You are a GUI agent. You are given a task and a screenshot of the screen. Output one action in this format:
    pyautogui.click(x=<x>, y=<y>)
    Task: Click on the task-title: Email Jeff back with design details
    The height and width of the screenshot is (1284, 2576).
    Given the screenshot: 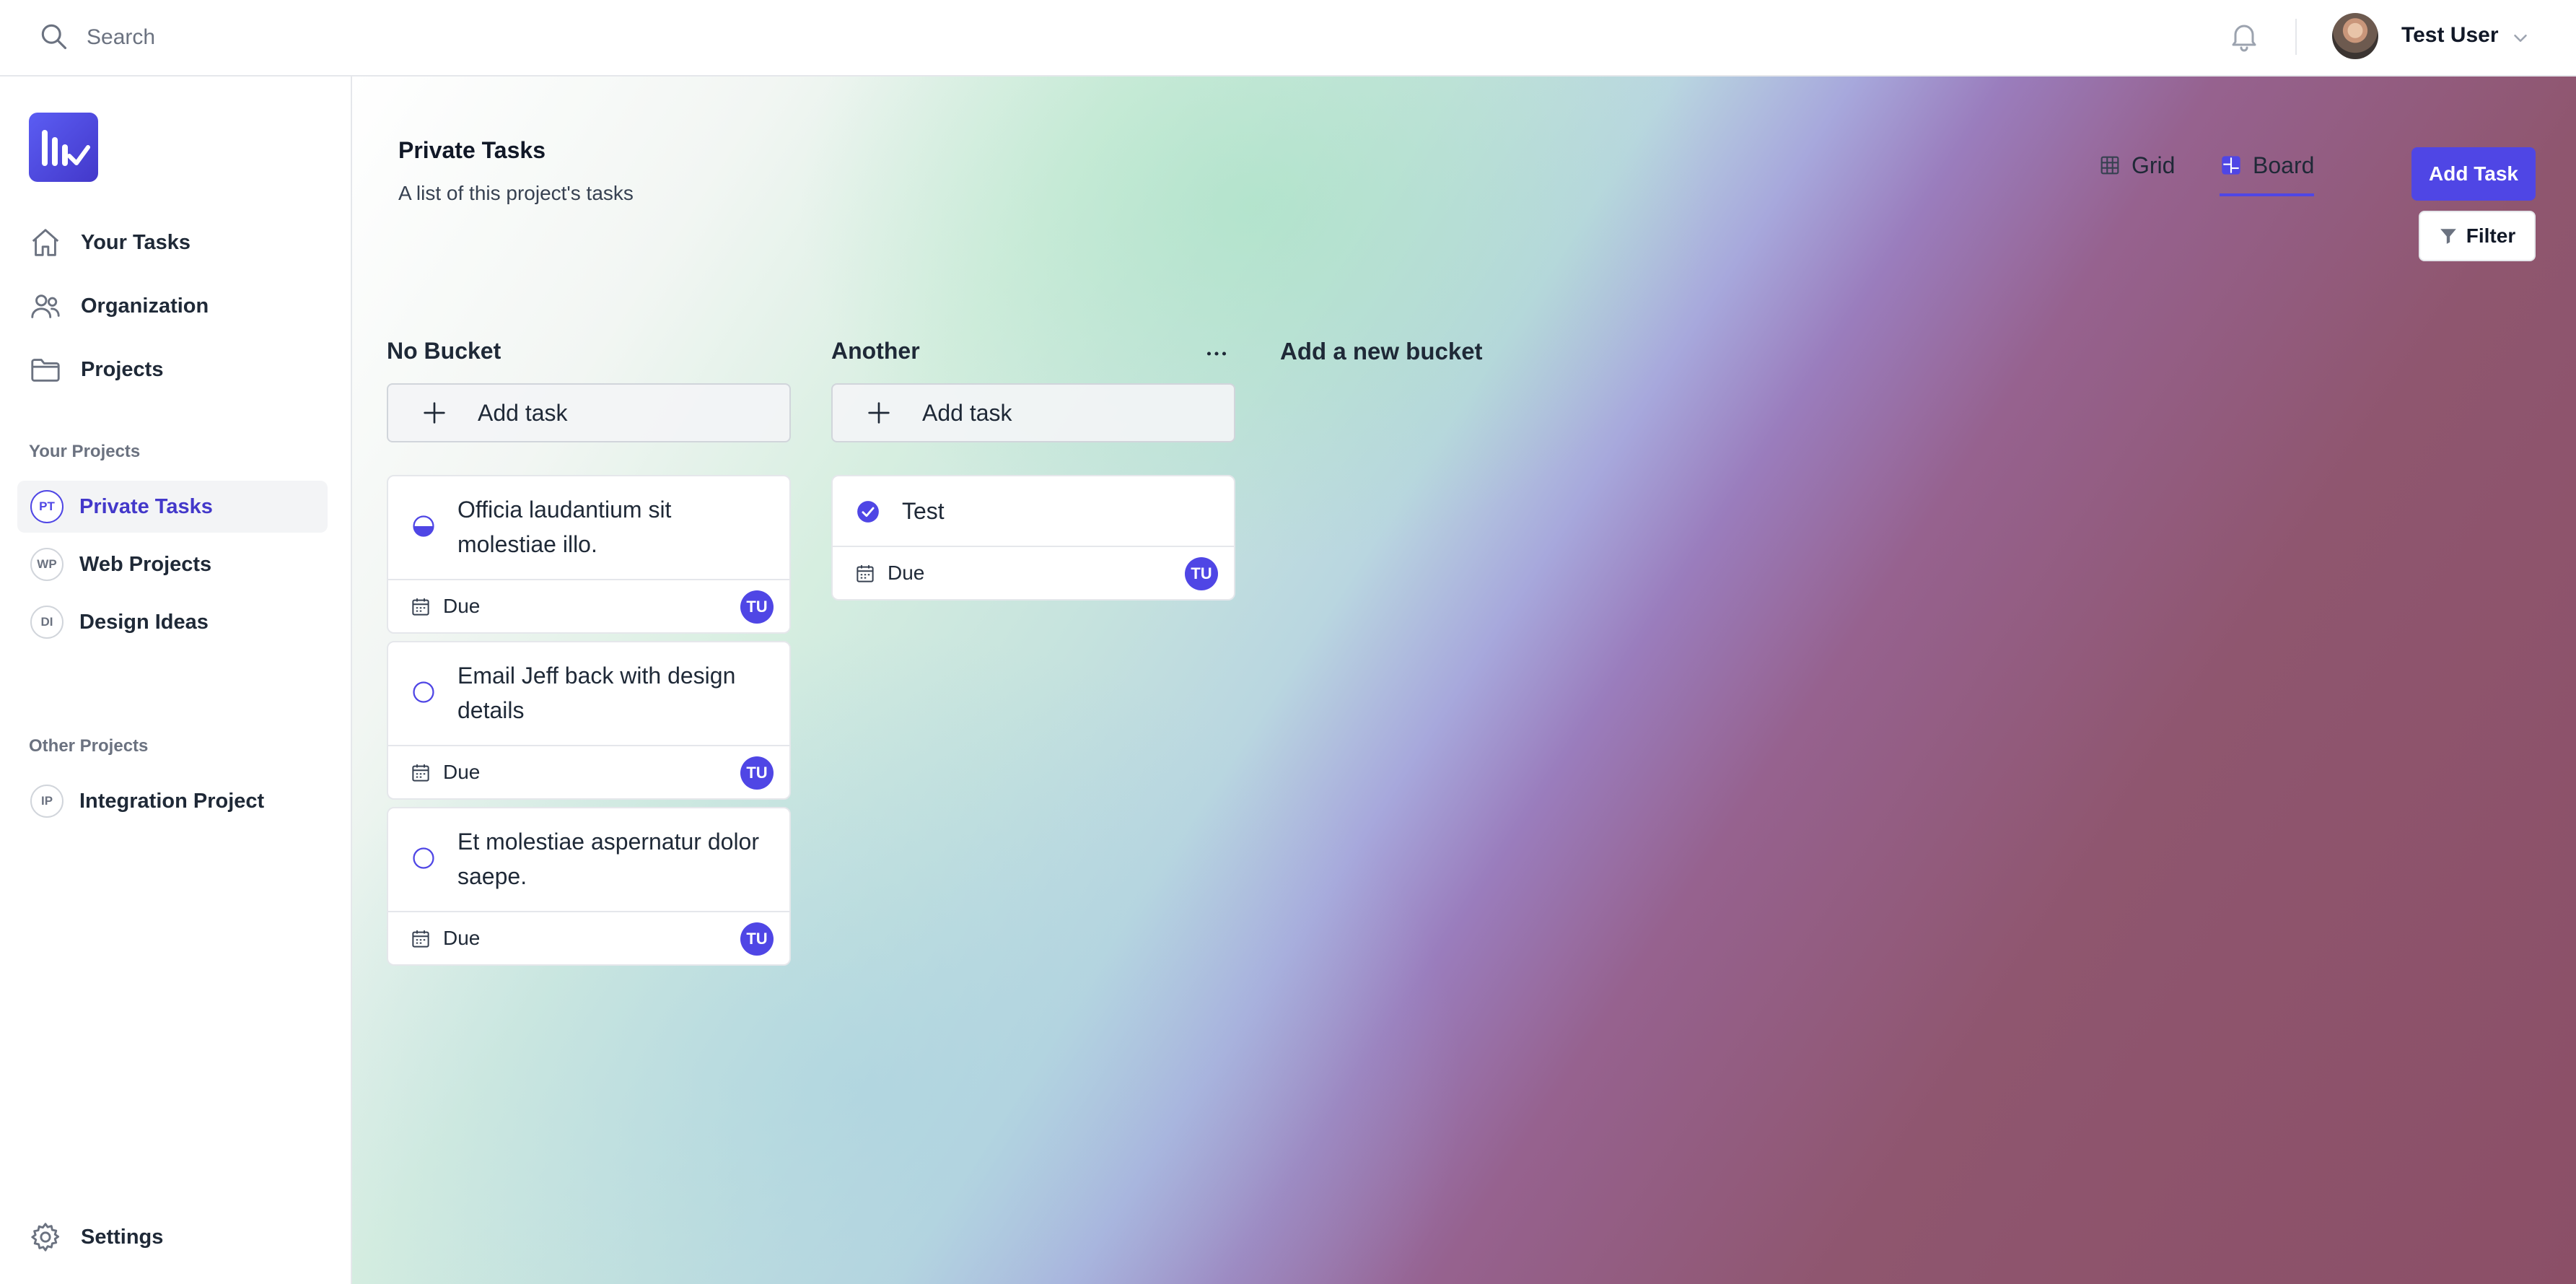 What is the action you would take?
    pyautogui.click(x=596, y=693)
    